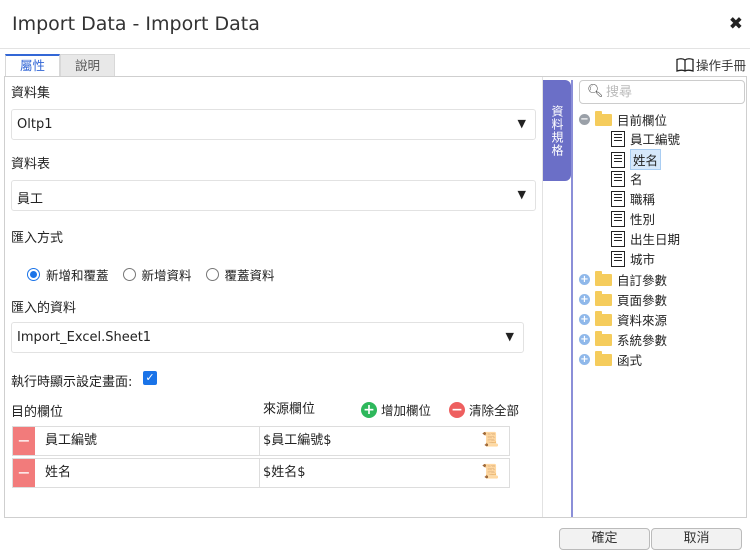 The height and width of the screenshot is (555, 750). I want to click on radio-selected-icon, so click(33, 274).